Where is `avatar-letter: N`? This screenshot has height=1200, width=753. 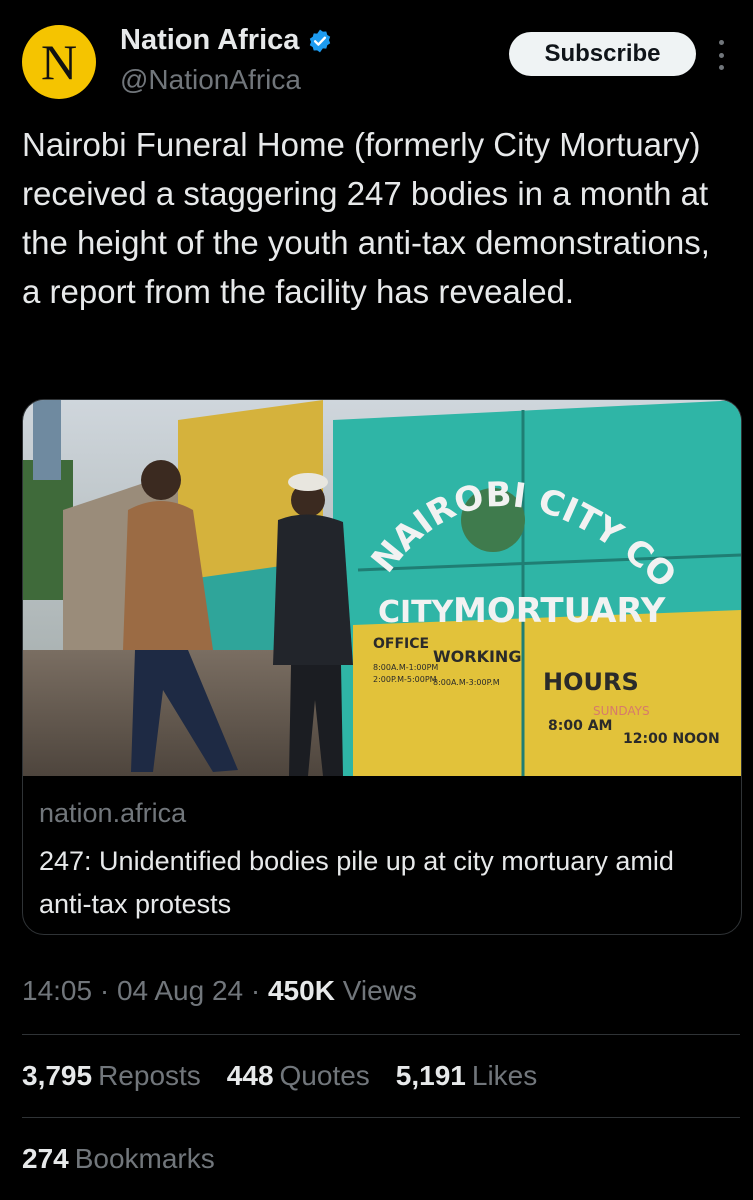
avatar-letter: N is located at coordinates (59, 62).